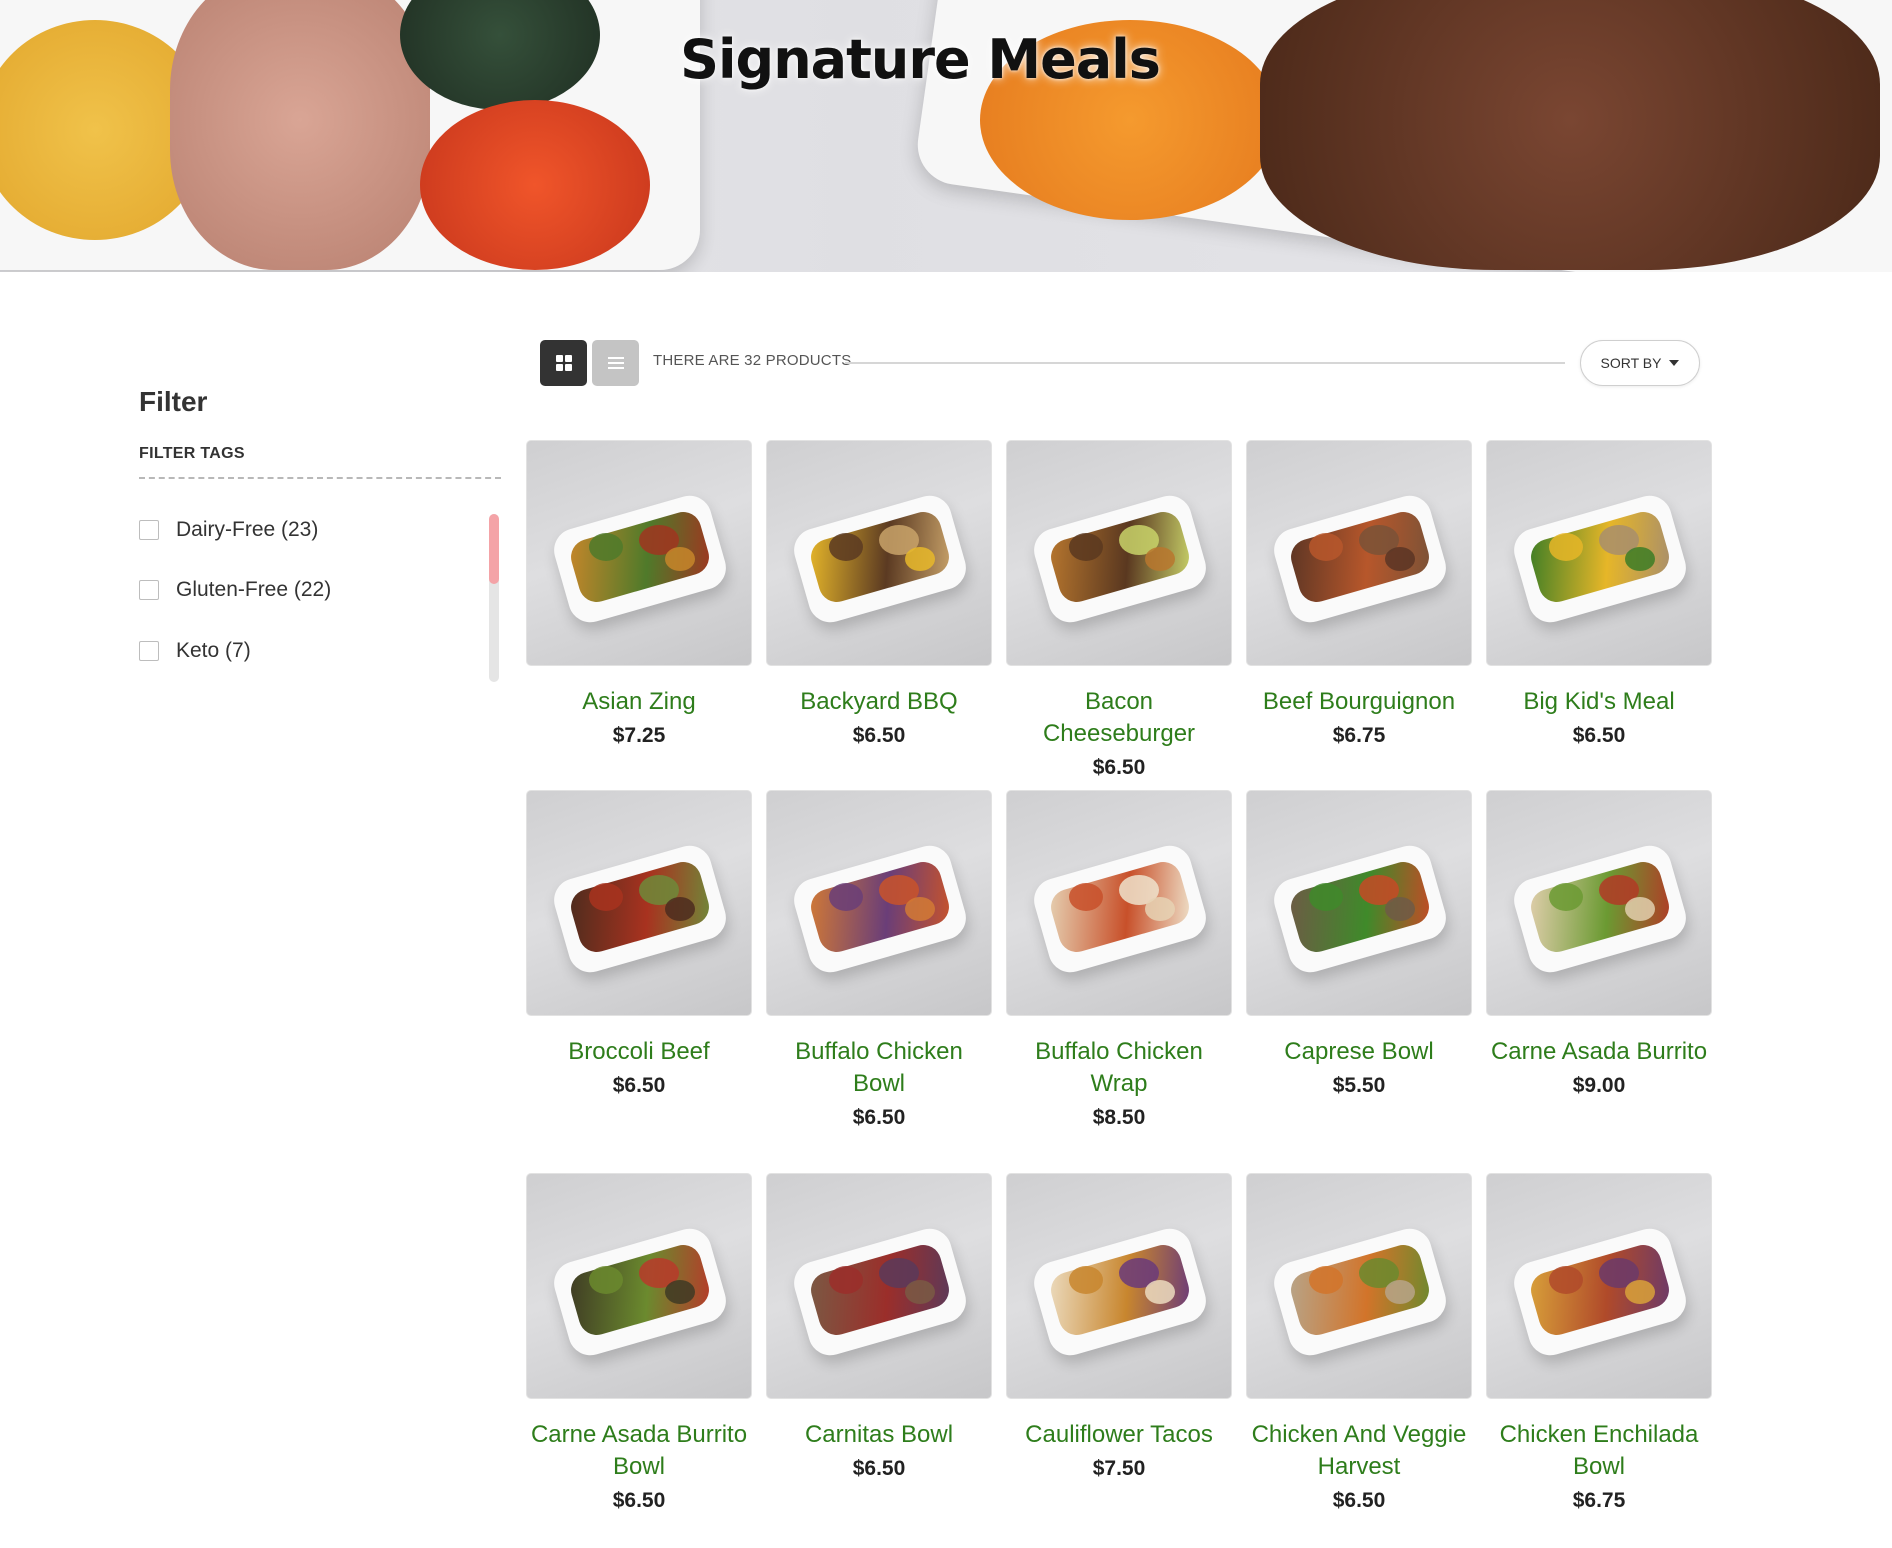  Describe the element at coordinates (1631, 363) in the screenshot. I see `sort-by-label: SORT BY` at that location.